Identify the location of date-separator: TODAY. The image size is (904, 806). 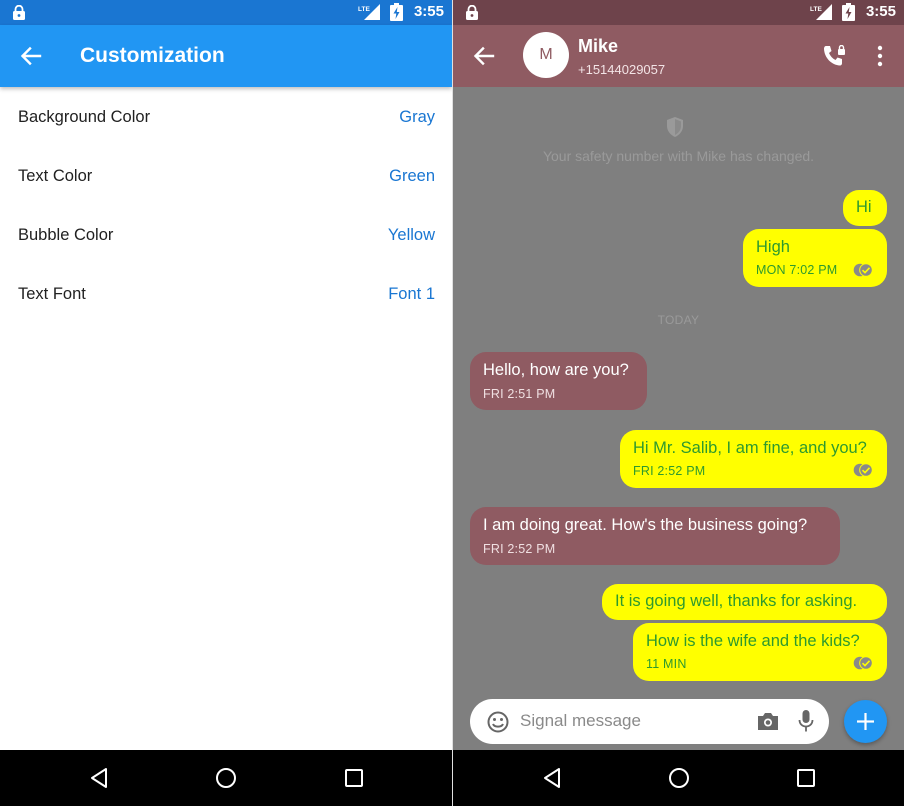
(678, 320).